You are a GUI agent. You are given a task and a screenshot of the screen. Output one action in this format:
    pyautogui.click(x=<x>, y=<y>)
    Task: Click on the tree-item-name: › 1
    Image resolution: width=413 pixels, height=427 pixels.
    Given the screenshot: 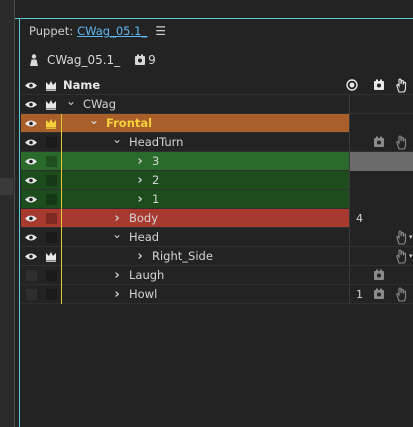 What is the action you would take?
    pyautogui.click(x=198, y=199)
    